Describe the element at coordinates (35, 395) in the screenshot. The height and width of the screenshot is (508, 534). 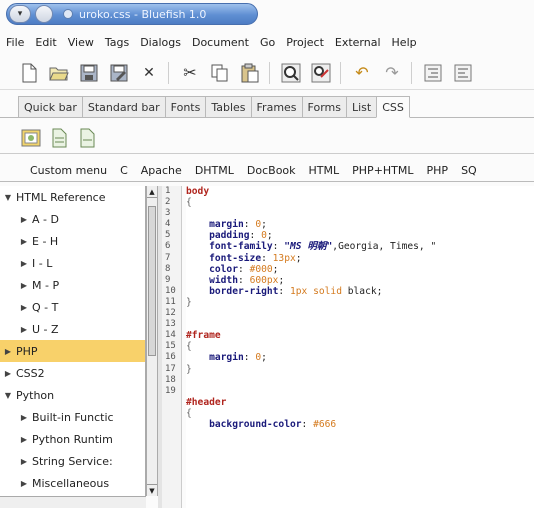
I see `tree-item-label: Python` at that location.